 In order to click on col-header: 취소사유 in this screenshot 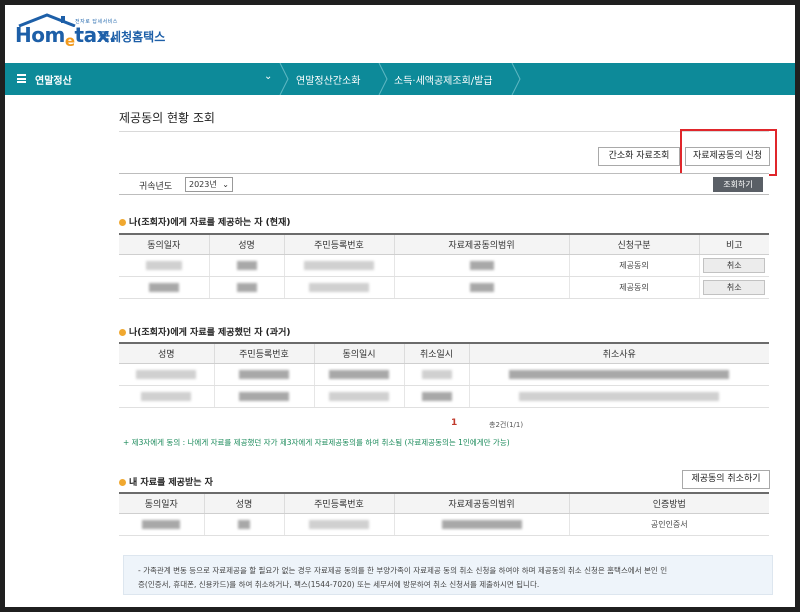, I will do `click(618, 353)`.